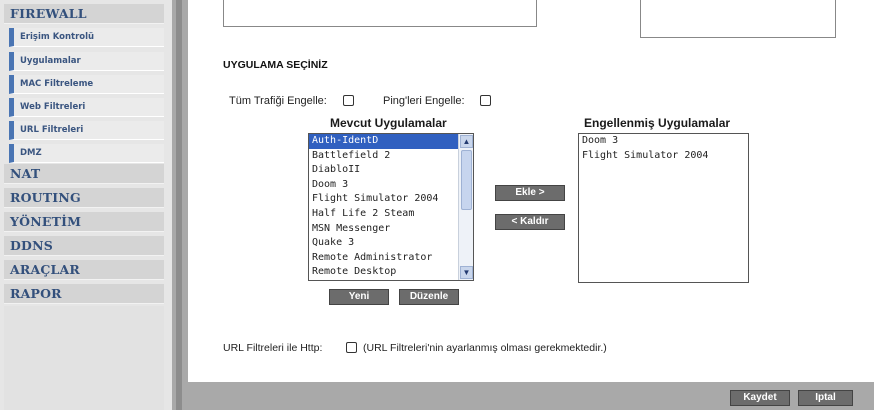  Describe the element at coordinates (391, 229) in the screenshot. I see `list-item: MSN Messenger` at that location.